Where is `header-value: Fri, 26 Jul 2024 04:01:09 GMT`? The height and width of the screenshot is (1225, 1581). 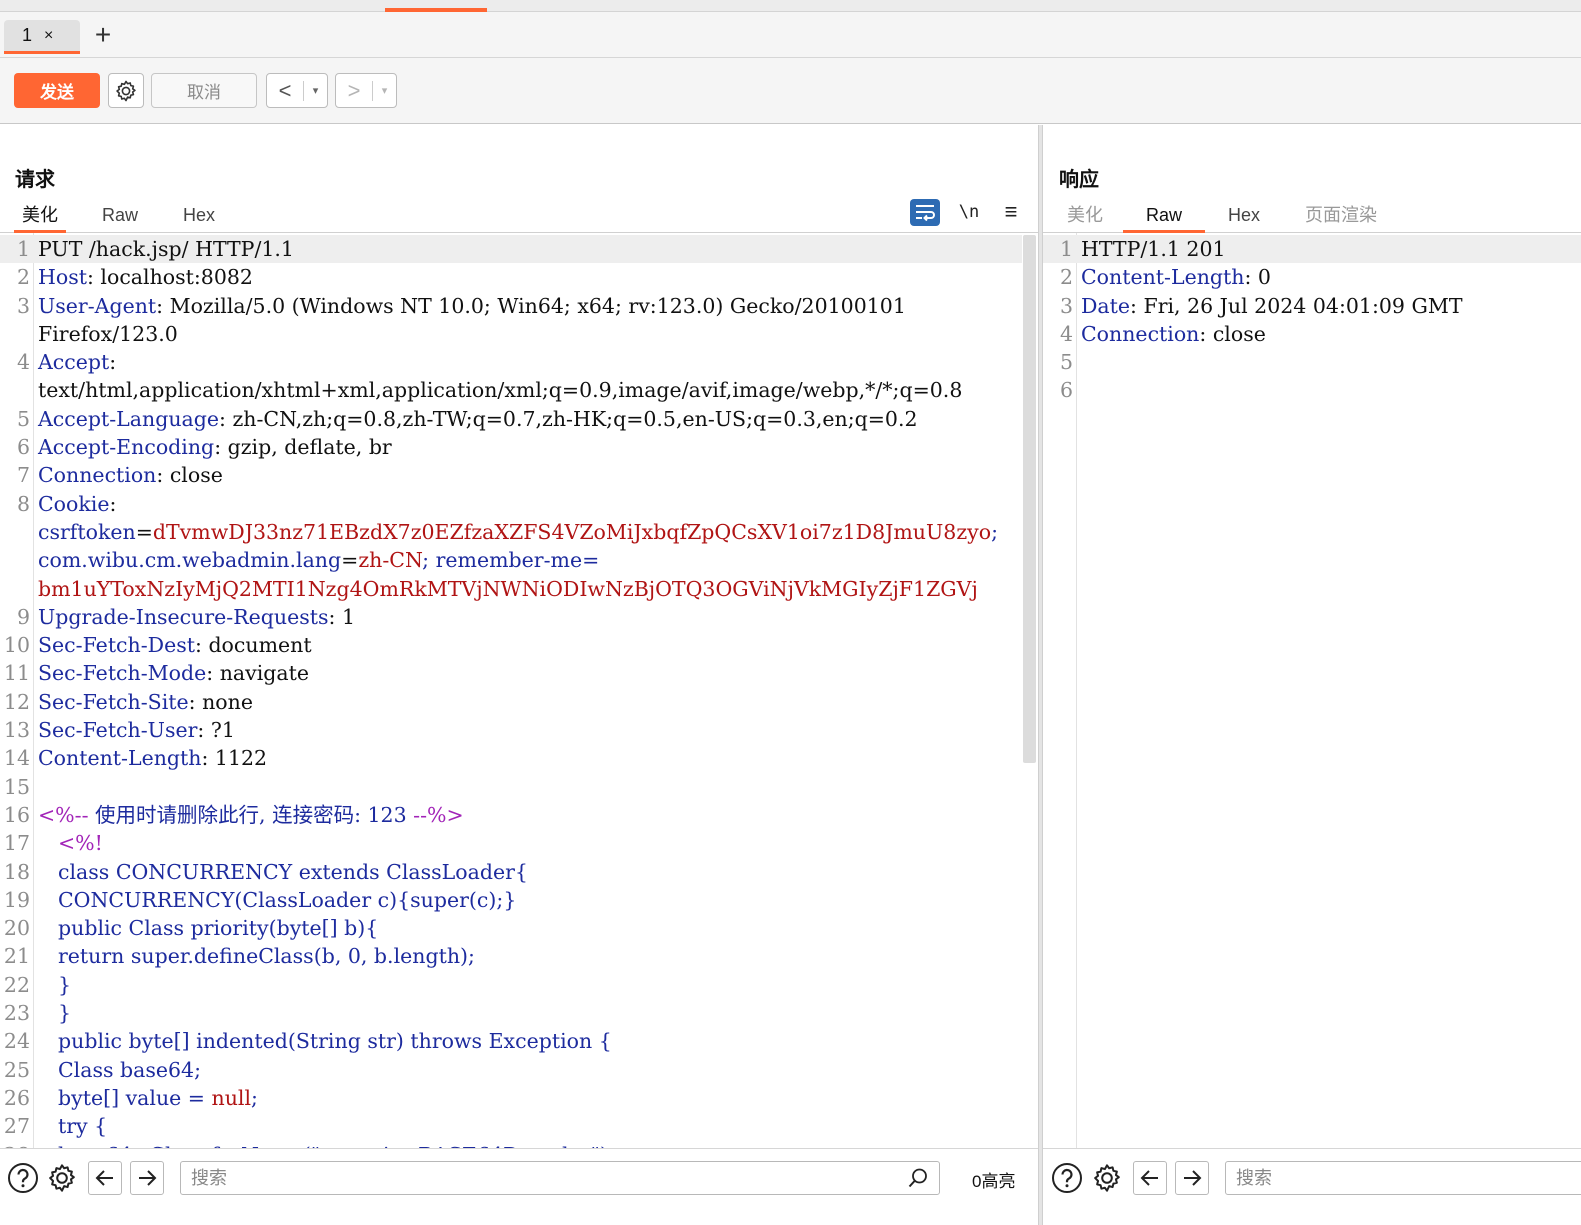
header-value: Fri, 26 Jul 2024 04:01:09 GMT is located at coordinates (1299, 305).